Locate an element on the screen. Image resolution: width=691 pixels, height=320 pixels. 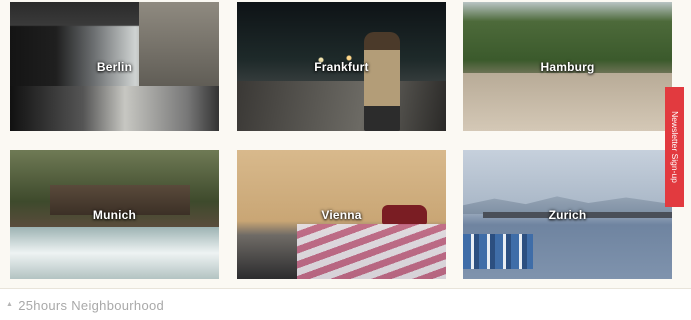
city-tile-berlin: Berlin is located at coordinates (114, 66).